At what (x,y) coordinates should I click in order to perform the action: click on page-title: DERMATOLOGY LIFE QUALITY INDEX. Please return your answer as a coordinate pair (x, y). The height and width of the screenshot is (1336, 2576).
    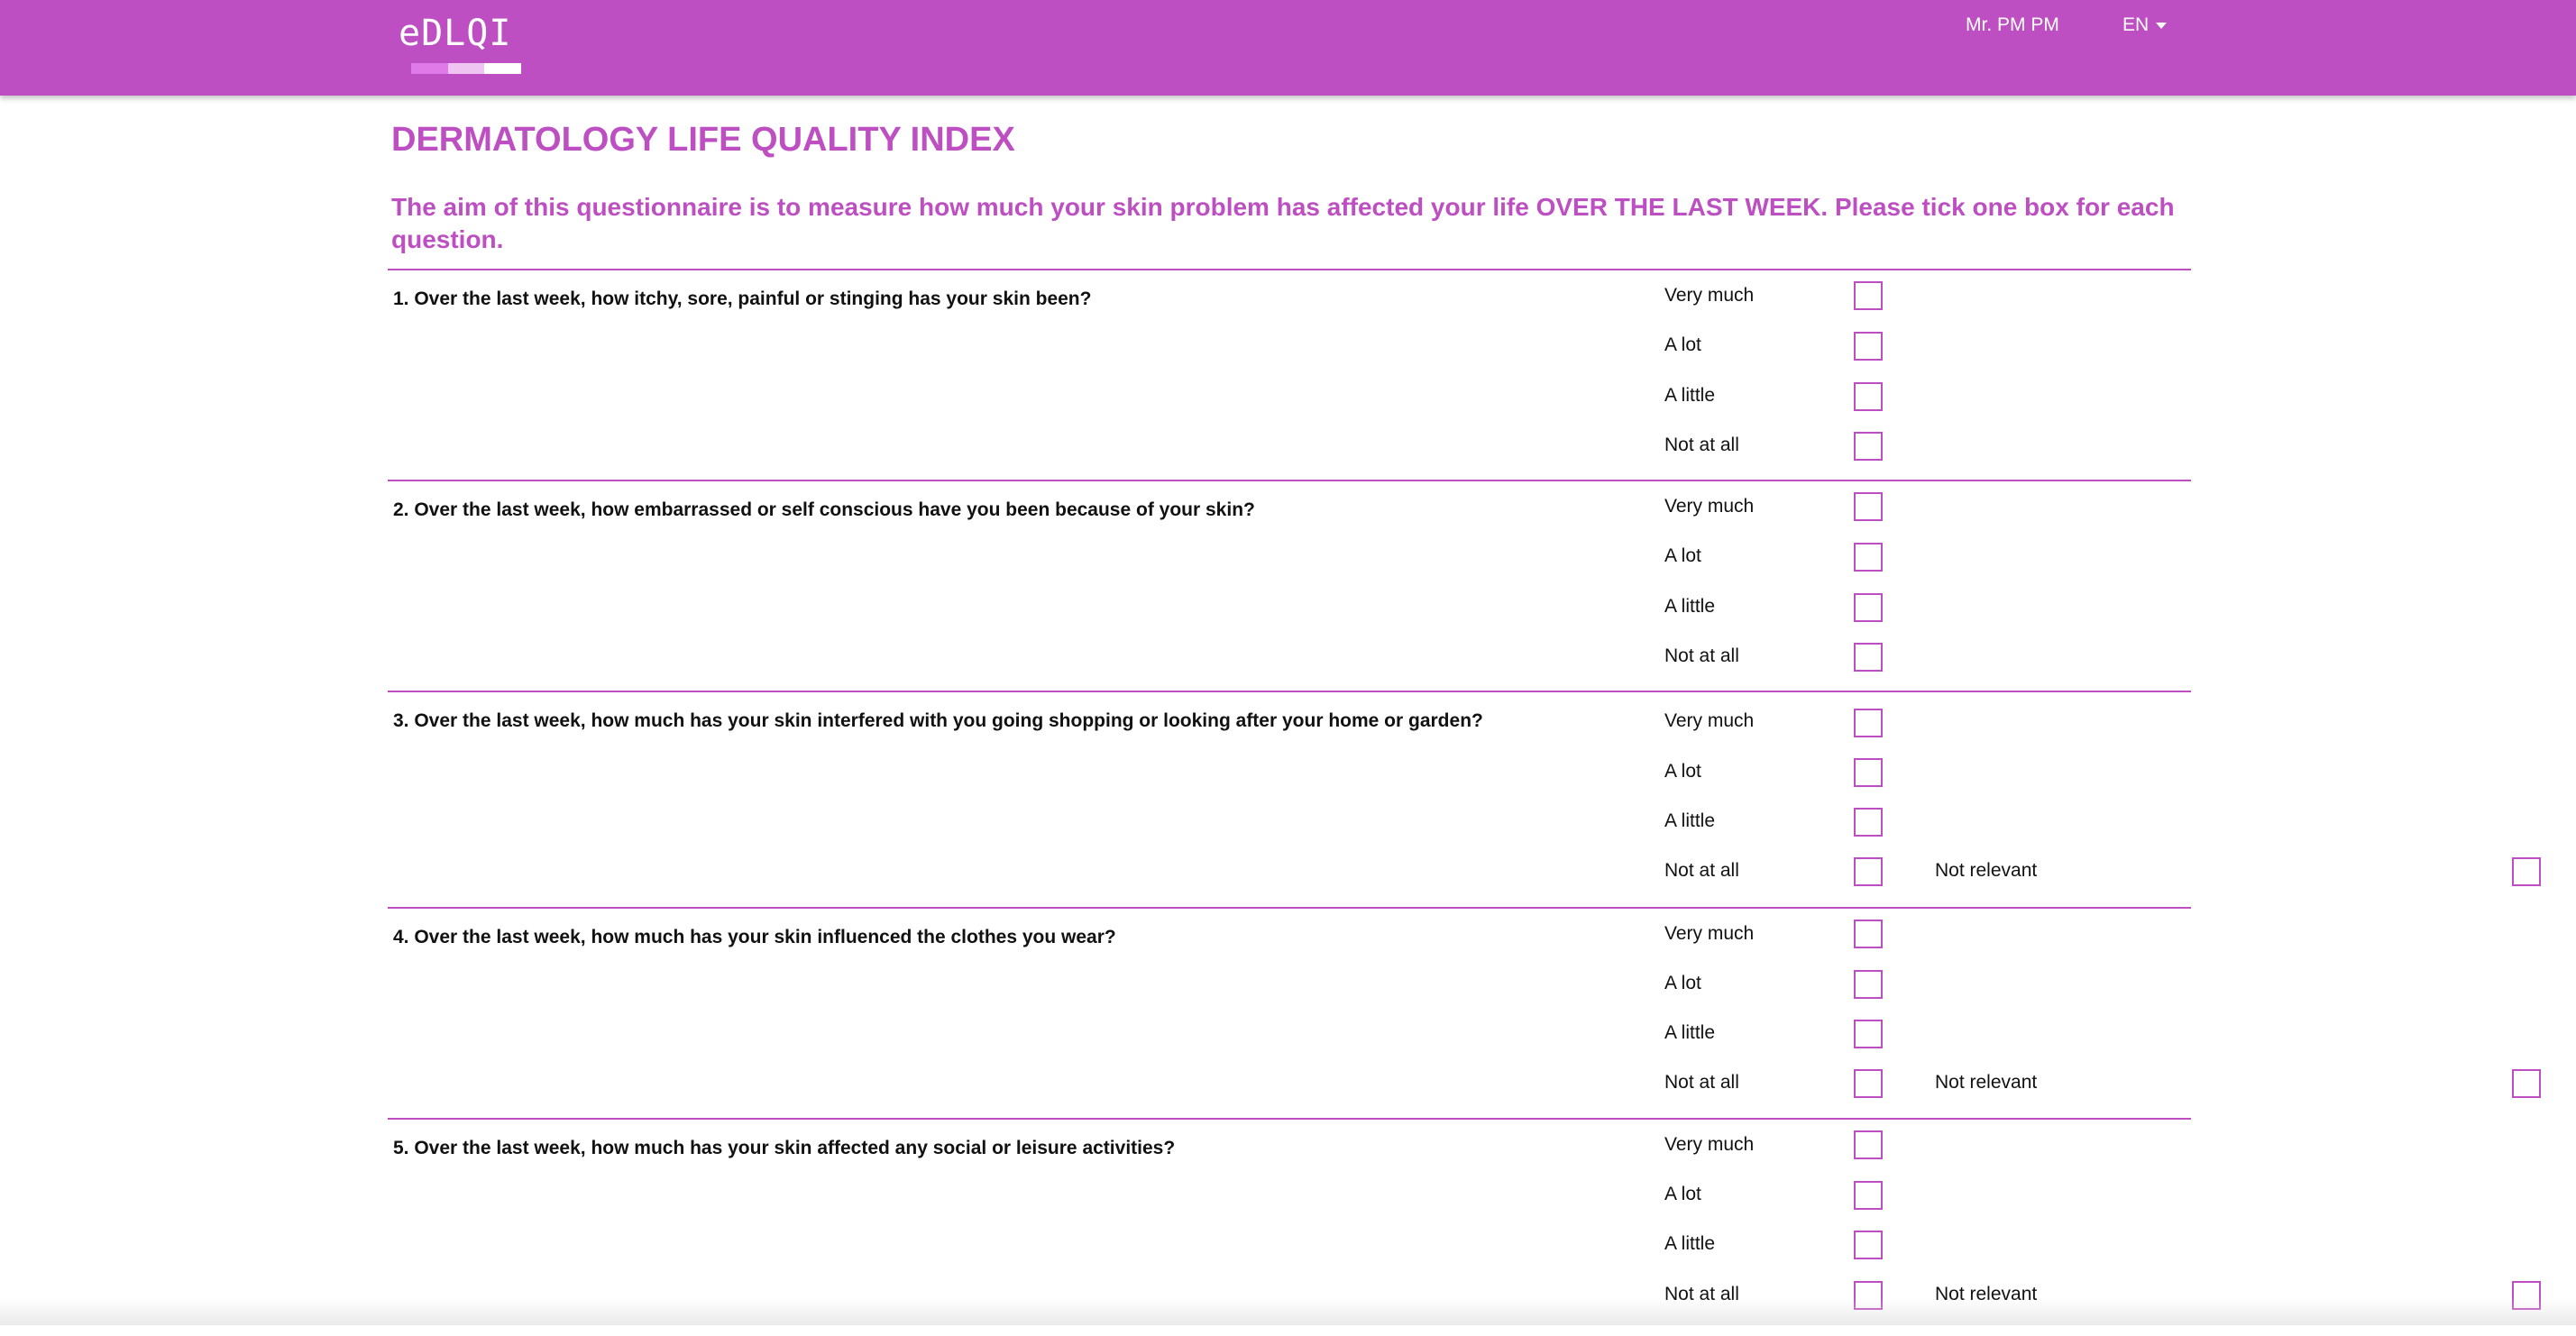
    Looking at the image, I should click on (703, 140).